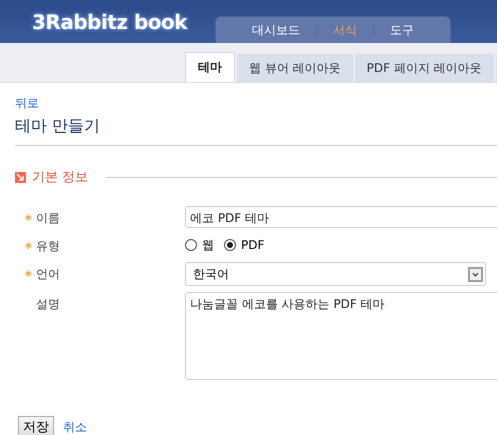 The width and height of the screenshot is (497, 435). What do you see at coordinates (48, 246) in the screenshot?
I see `field-label: 유형` at bounding box center [48, 246].